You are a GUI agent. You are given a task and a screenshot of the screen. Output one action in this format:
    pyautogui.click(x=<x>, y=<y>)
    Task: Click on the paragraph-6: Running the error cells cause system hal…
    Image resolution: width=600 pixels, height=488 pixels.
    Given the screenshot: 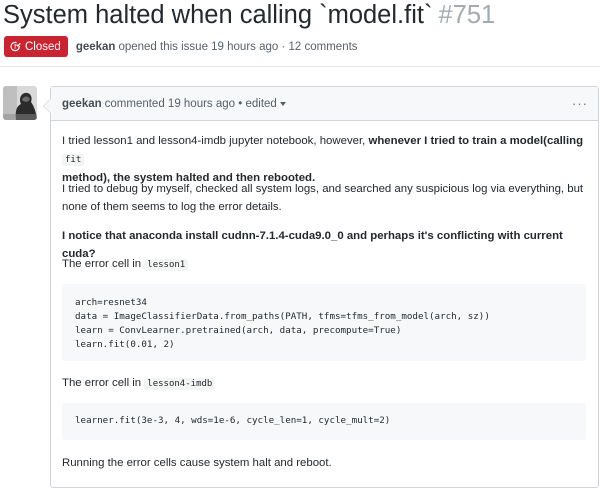 What is the action you would take?
    pyautogui.click(x=197, y=463)
    